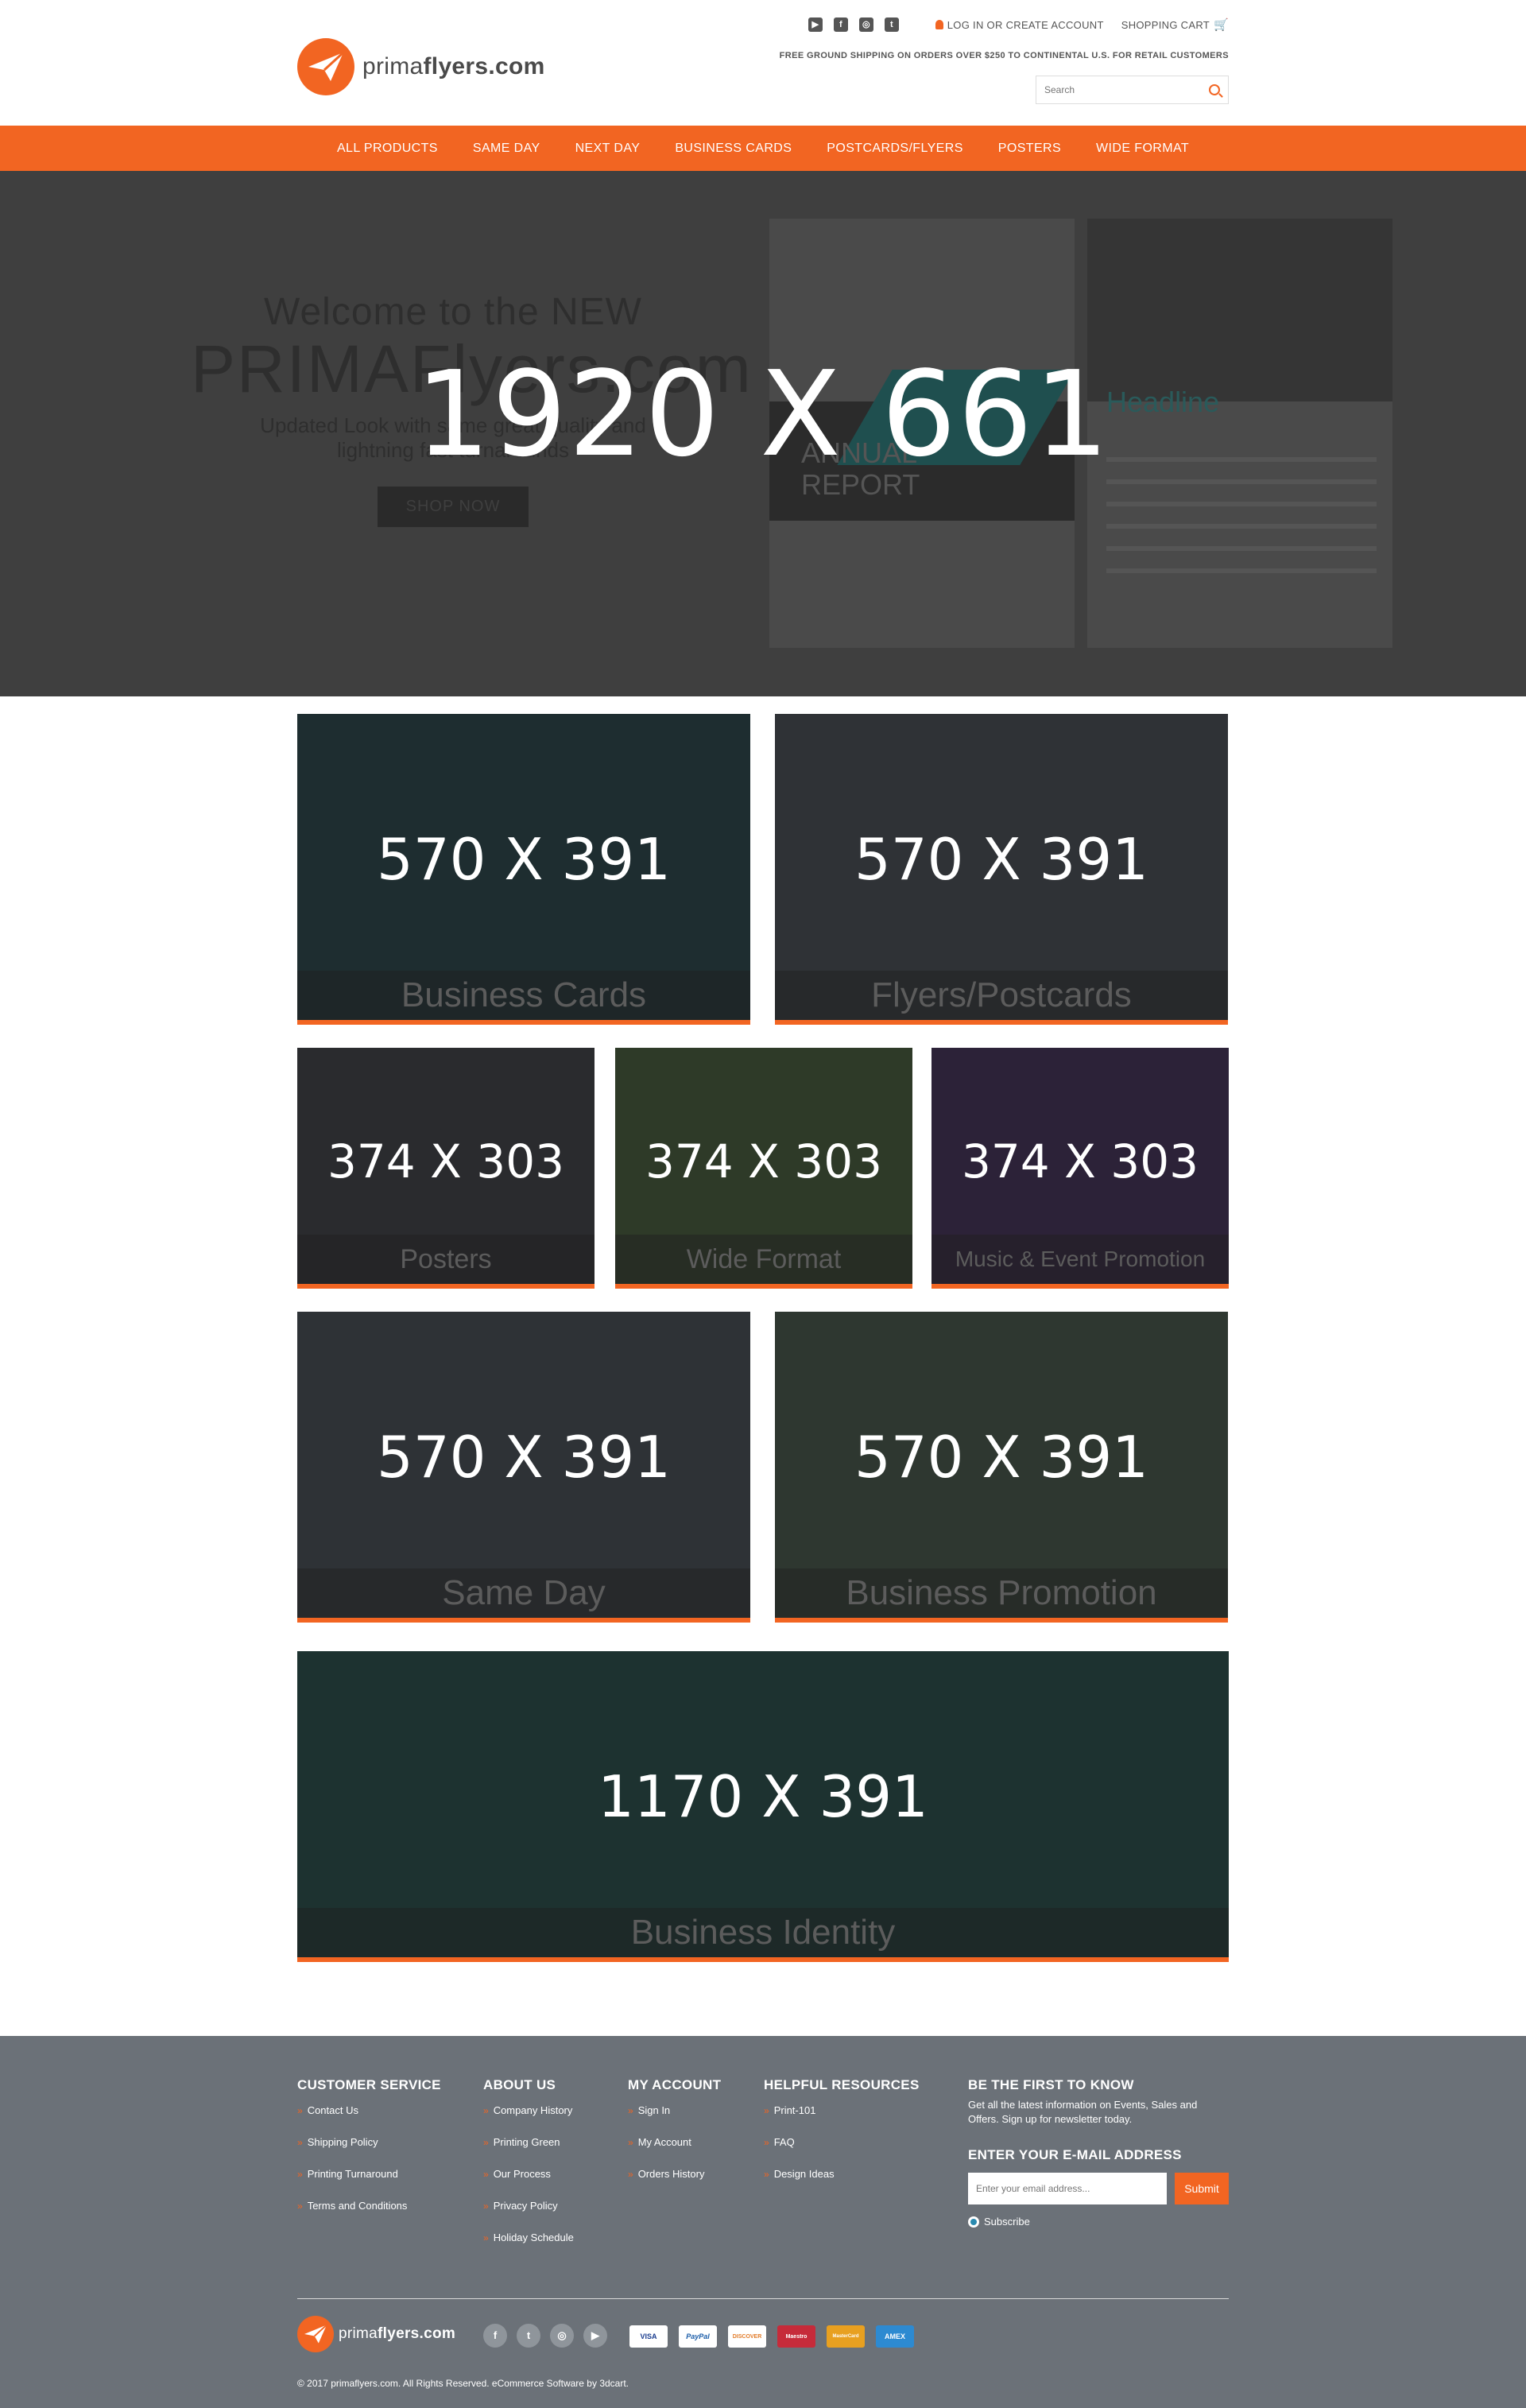 The image size is (1526, 2408). Describe the element at coordinates (1222, 25) in the screenshot. I see `cart-icon: 🛒` at that location.